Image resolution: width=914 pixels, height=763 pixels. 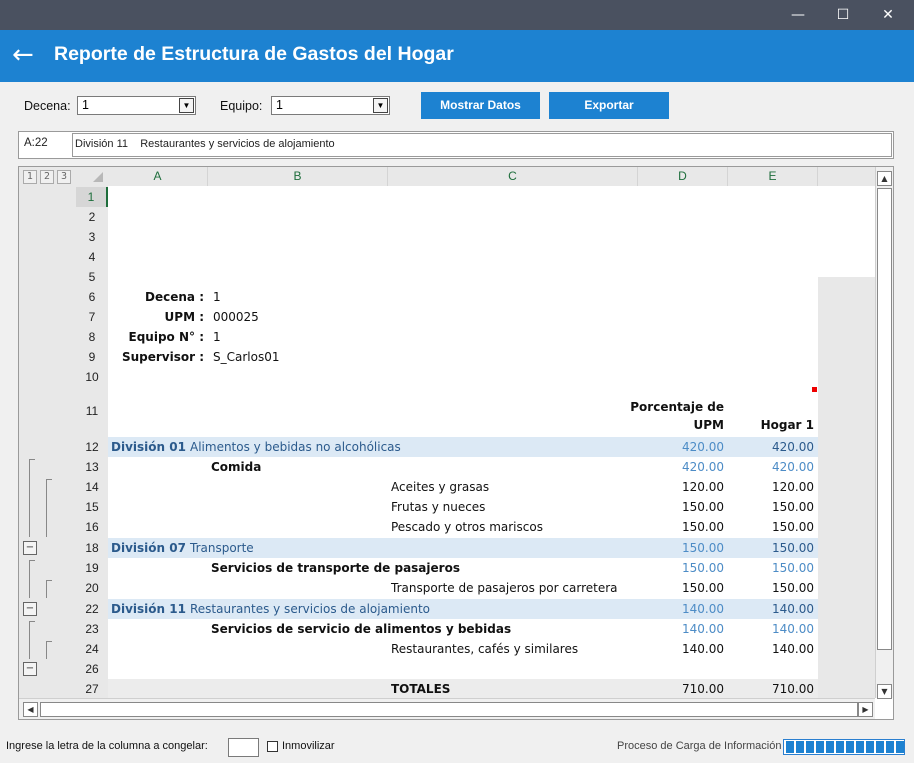 I want to click on column-header-d: D, so click(x=683, y=176).